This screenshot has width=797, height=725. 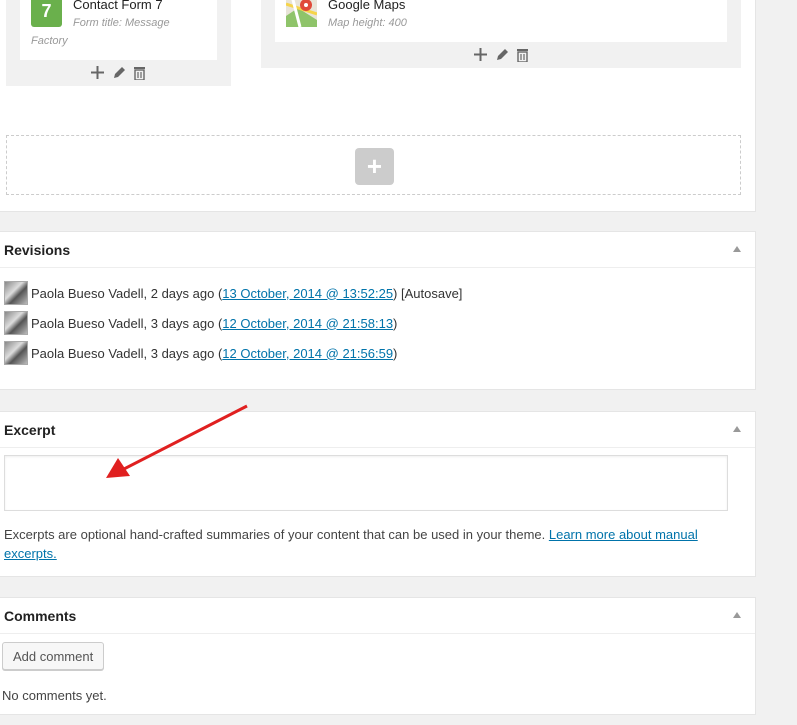 What do you see at coordinates (121, 23) in the screenshot?
I see `widget-subtitle-line1: Form title: Message` at bounding box center [121, 23].